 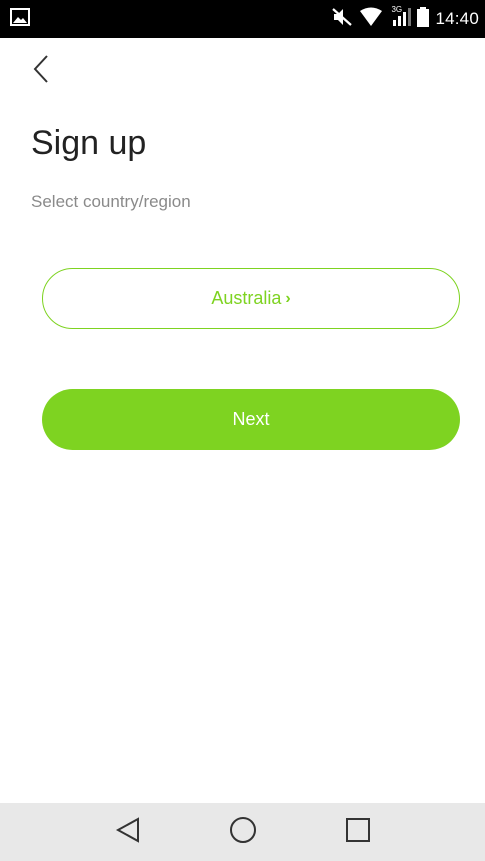 I want to click on home-circle-icon, so click(x=243, y=832).